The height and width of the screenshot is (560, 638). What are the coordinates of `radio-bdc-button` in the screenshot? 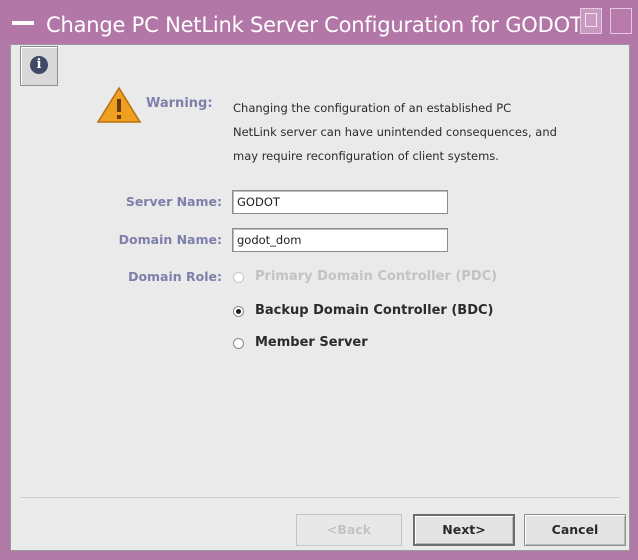 It's located at (238, 311).